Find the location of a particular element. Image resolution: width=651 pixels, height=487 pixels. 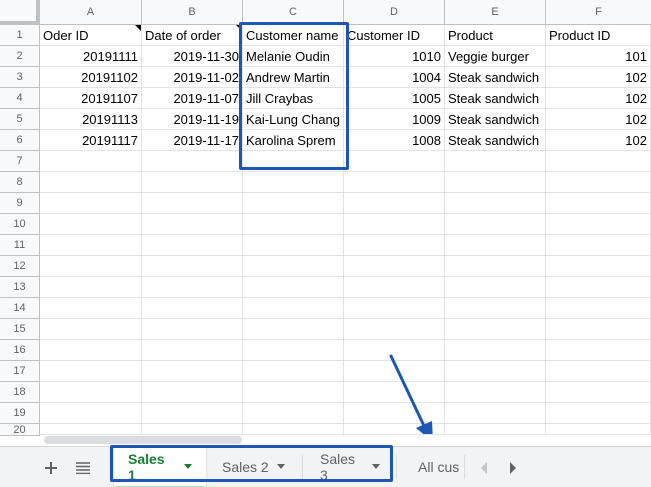

data-cell: Steak sandwich is located at coordinates (495, 98).